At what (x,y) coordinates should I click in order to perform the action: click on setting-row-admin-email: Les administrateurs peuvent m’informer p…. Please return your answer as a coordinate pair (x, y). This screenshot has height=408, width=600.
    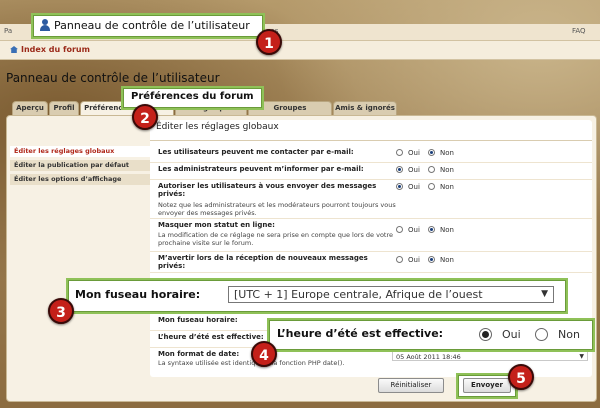
    Looking at the image, I should click on (371, 171).